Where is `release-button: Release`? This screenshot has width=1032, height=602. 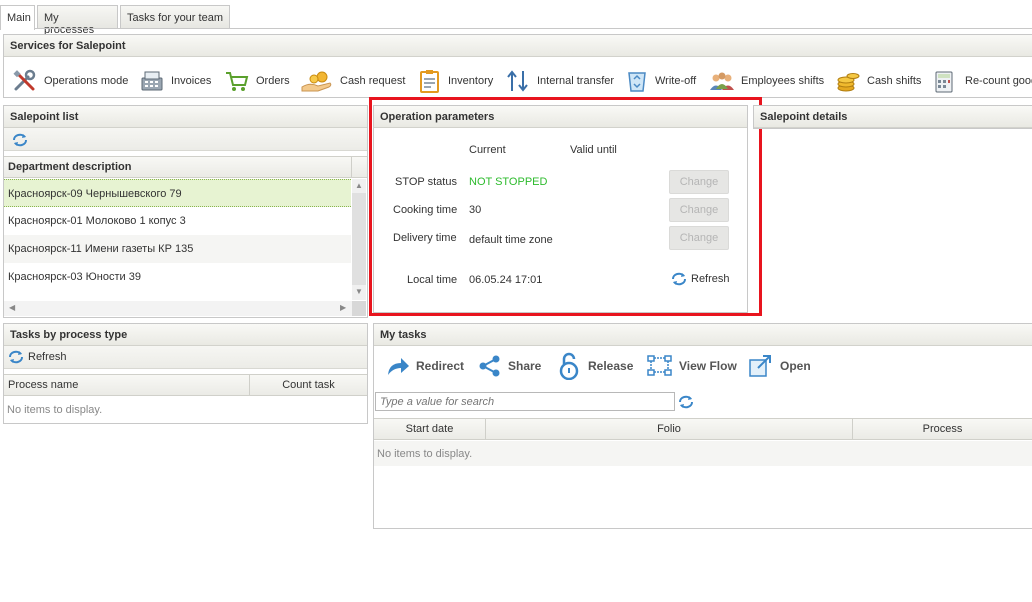
release-button: Release is located at coordinates (595, 366).